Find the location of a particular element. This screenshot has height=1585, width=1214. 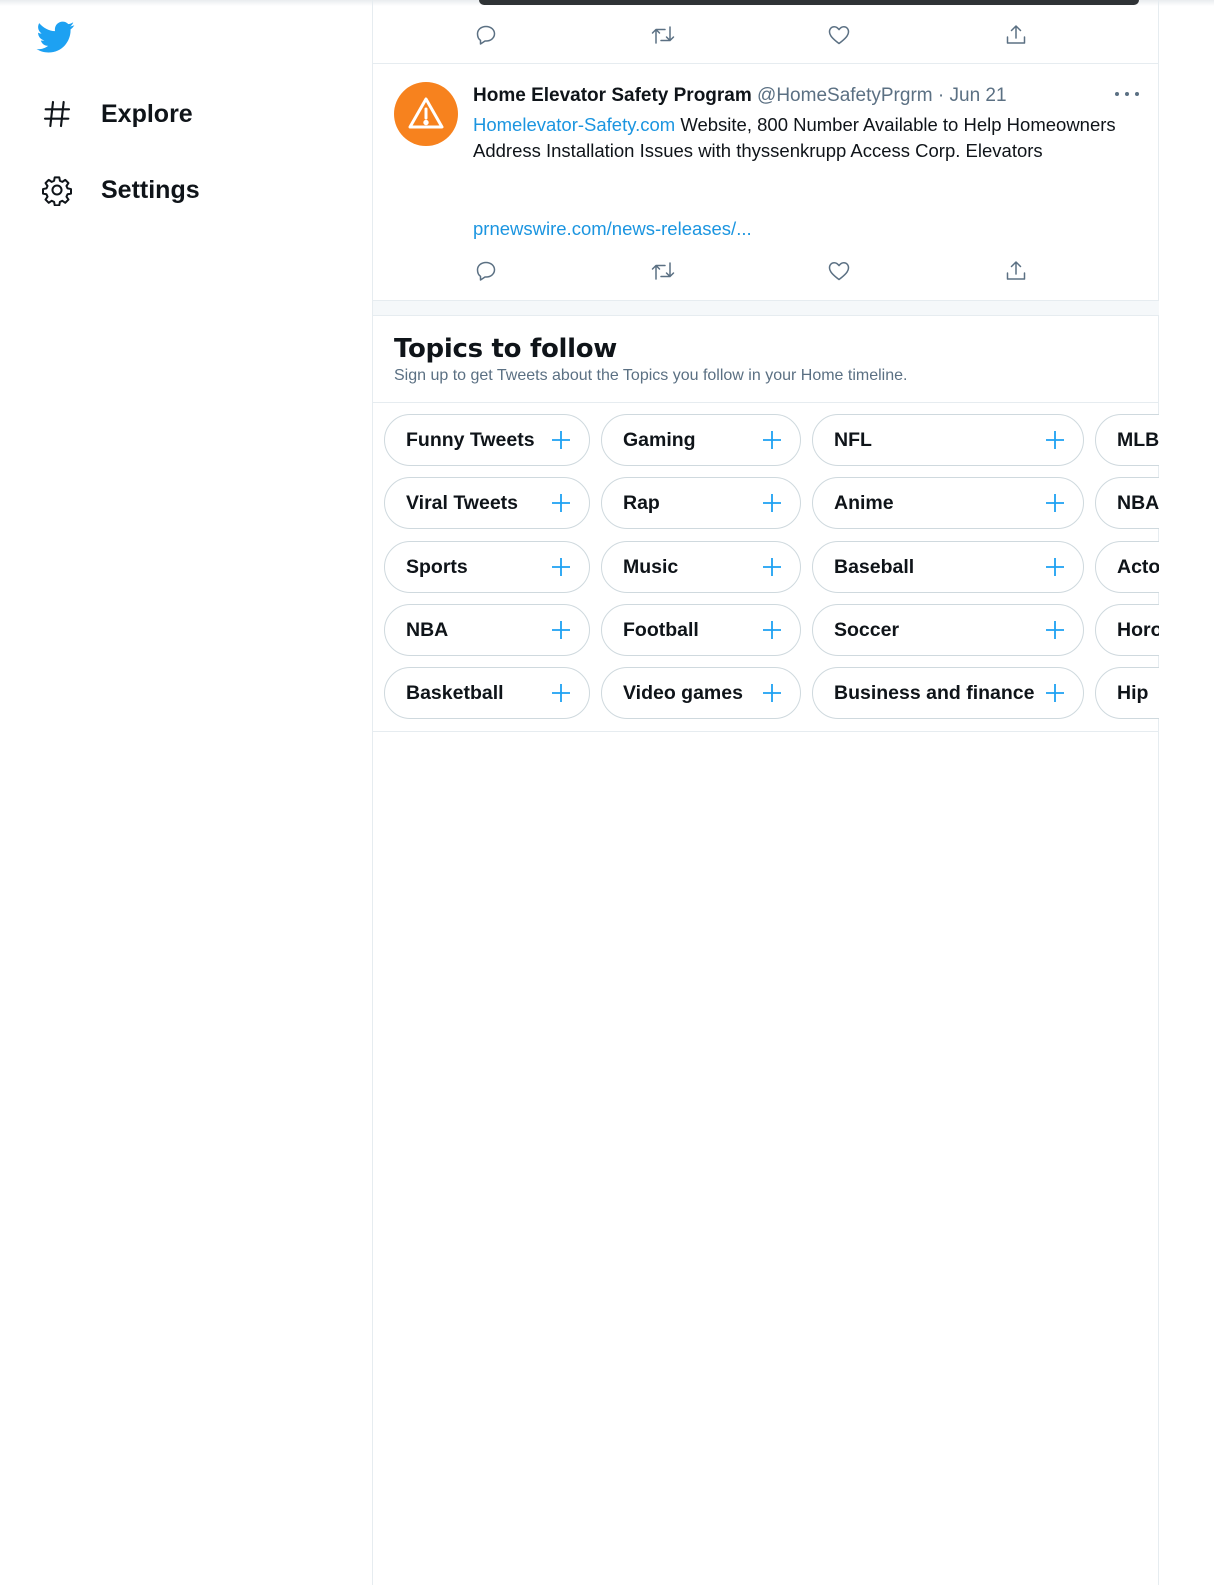

twitter-bird-icon is located at coordinates (56, 37).